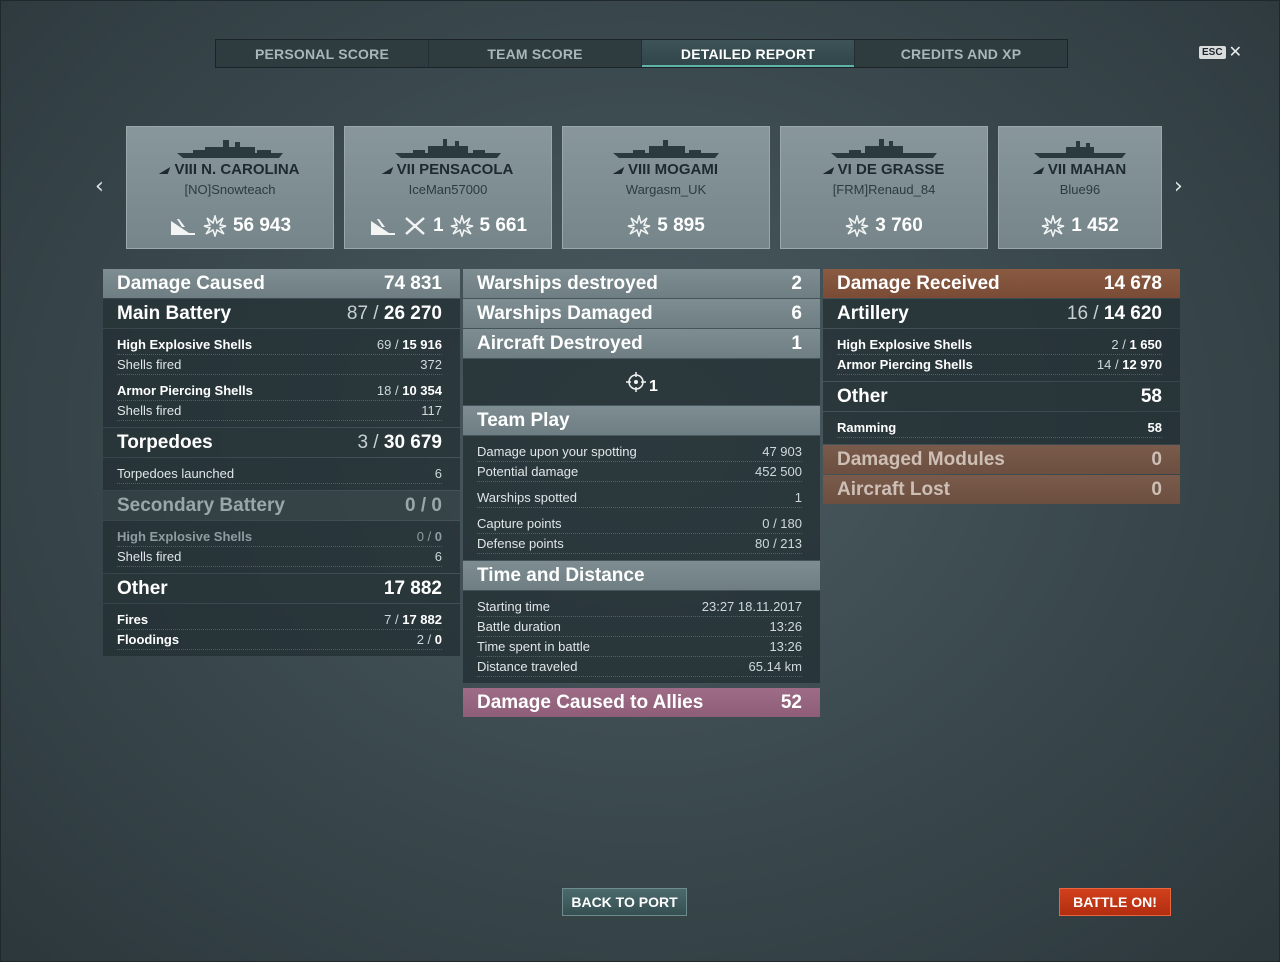  What do you see at coordinates (639, 452) in the screenshot?
I see `stat-row: Damage upon your spotting 47 903` at bounding box center [639, 452].